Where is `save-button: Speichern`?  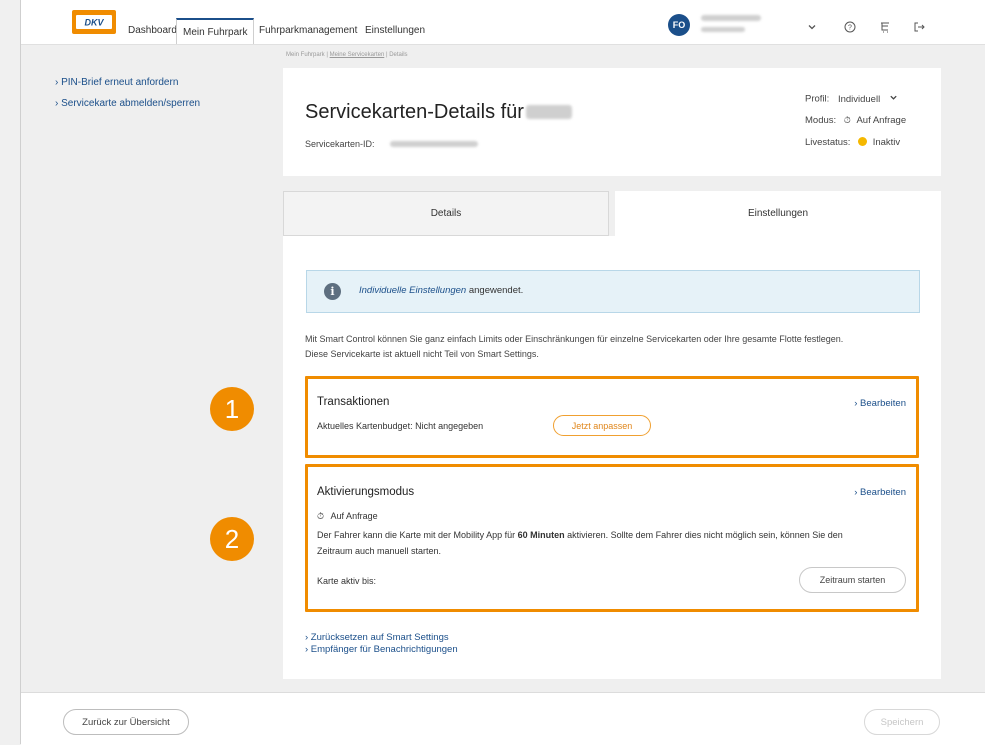
save-button: Speichern is located at coordinates (902, 722).